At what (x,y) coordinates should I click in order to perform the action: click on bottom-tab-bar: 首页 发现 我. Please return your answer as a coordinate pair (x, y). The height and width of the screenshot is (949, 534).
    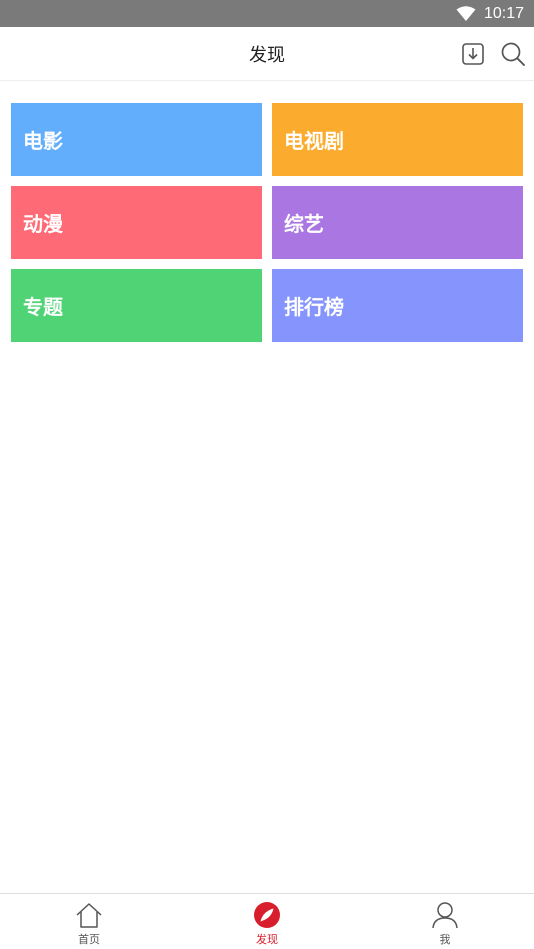
    Looking at the image, I should click on (267, 921).